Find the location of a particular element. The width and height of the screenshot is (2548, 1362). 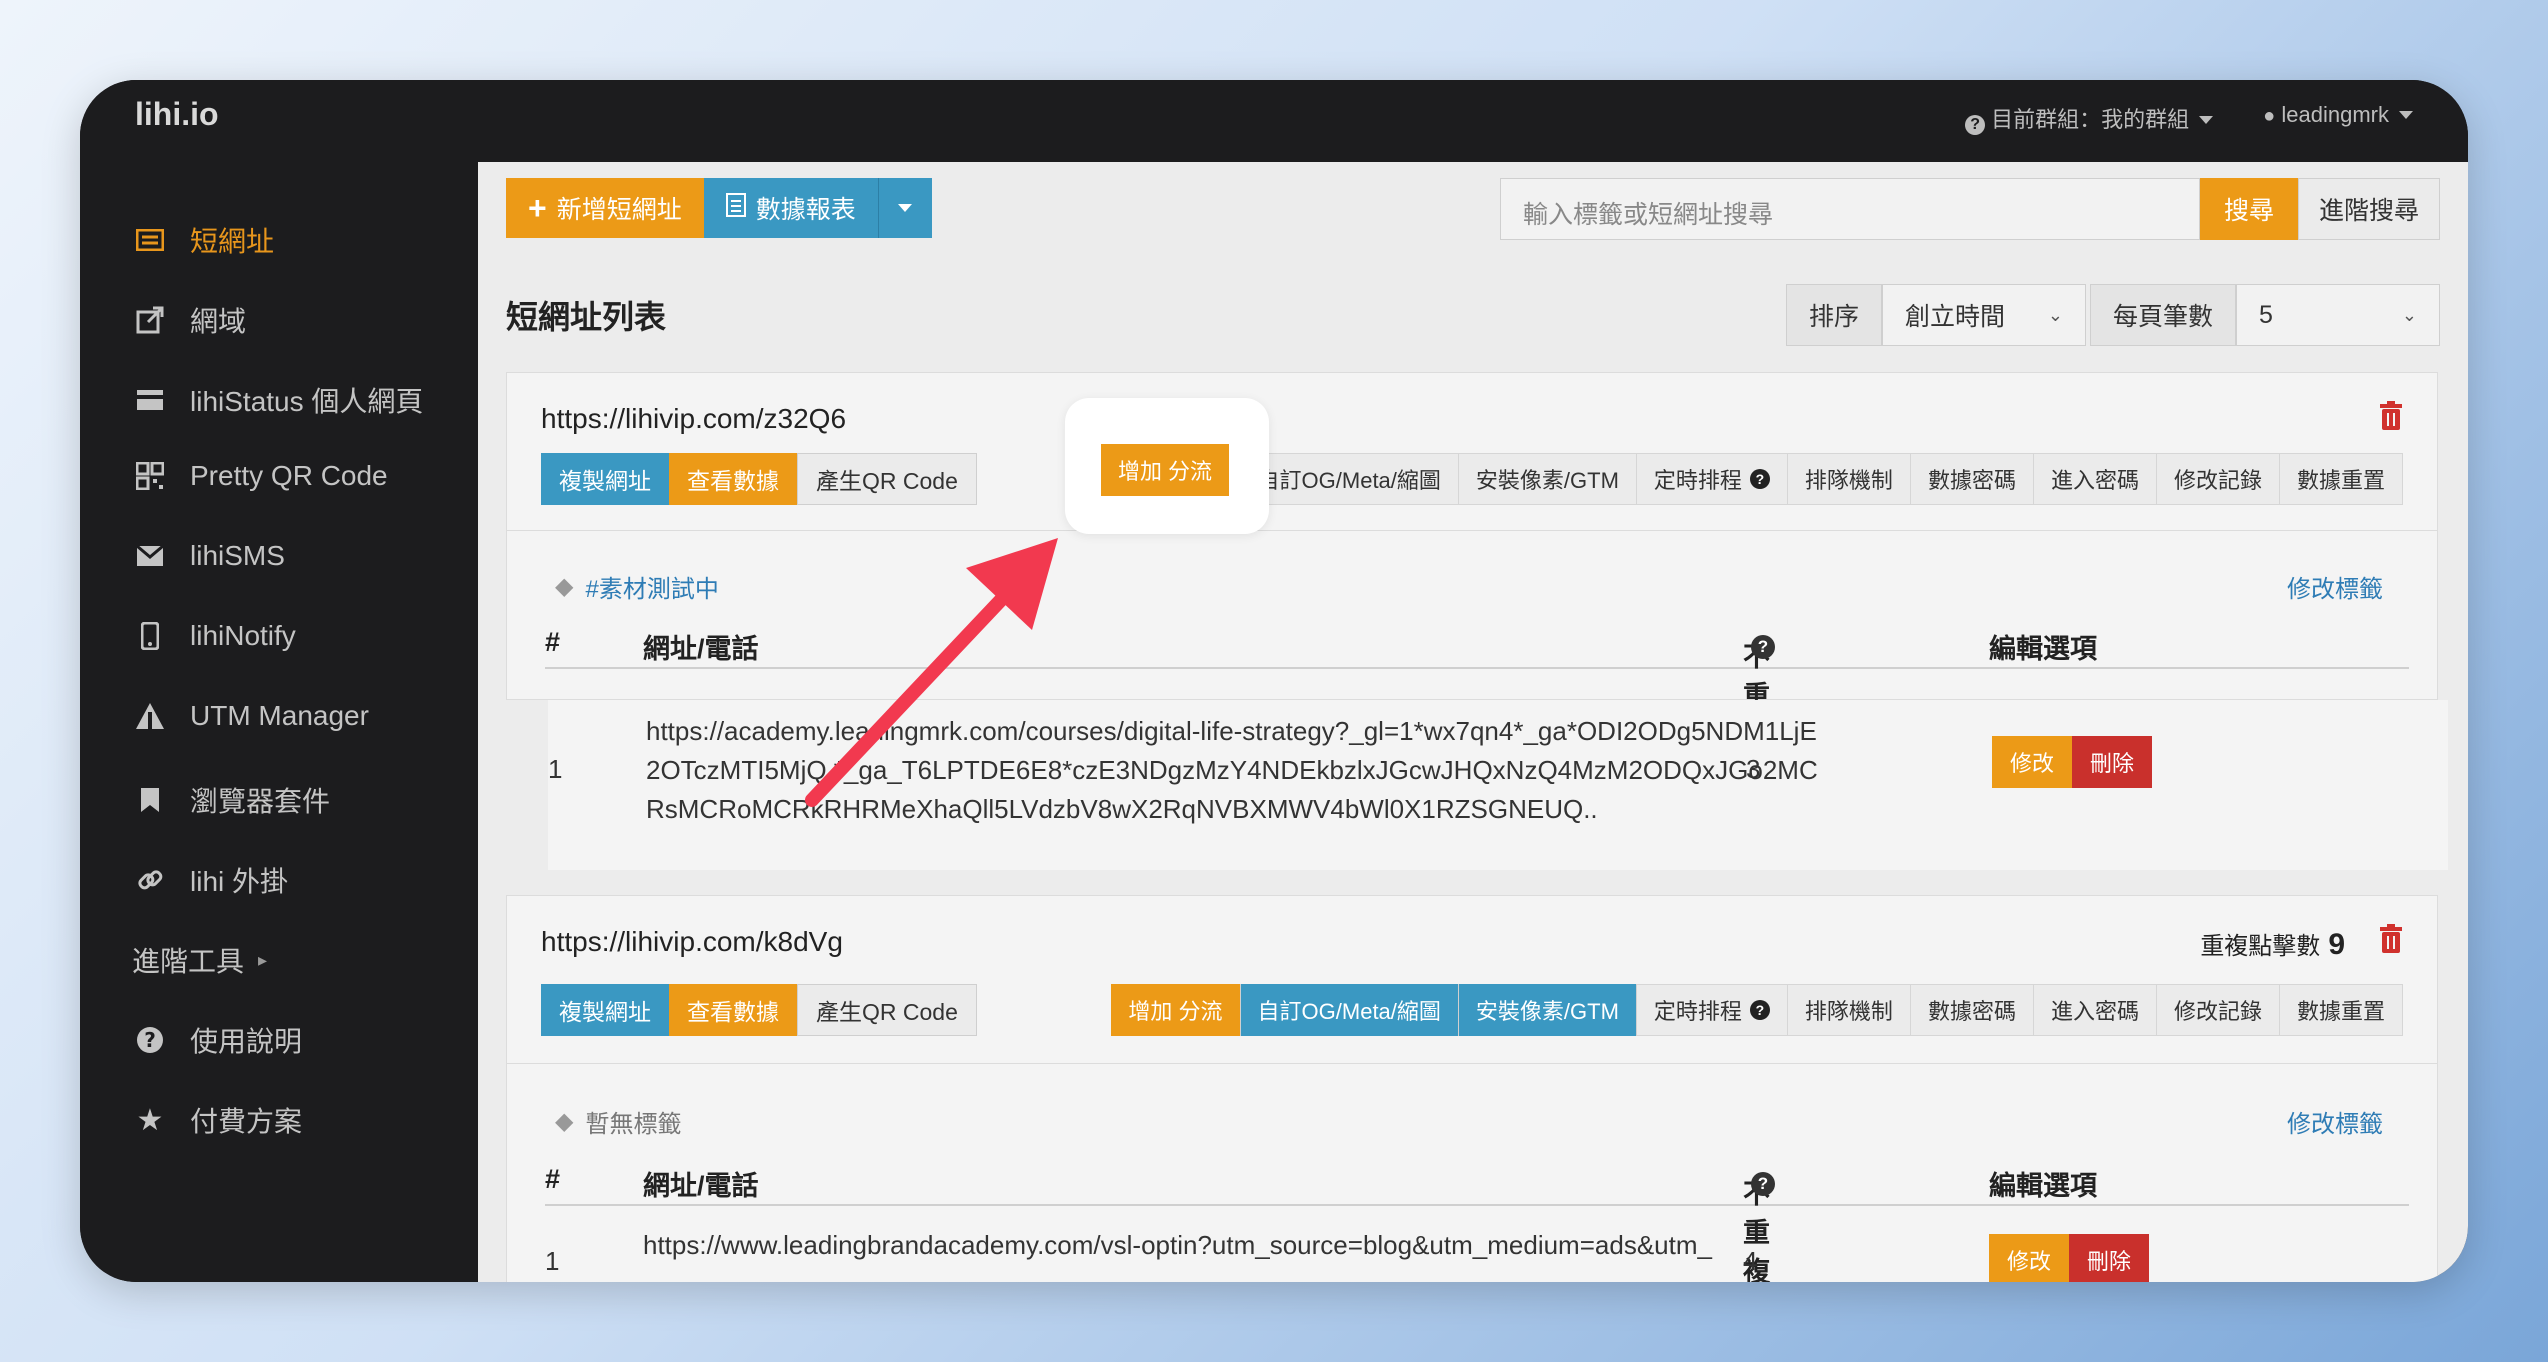

advanced-search-button: 進階搜尋 is located at coordinates (2369, 209).